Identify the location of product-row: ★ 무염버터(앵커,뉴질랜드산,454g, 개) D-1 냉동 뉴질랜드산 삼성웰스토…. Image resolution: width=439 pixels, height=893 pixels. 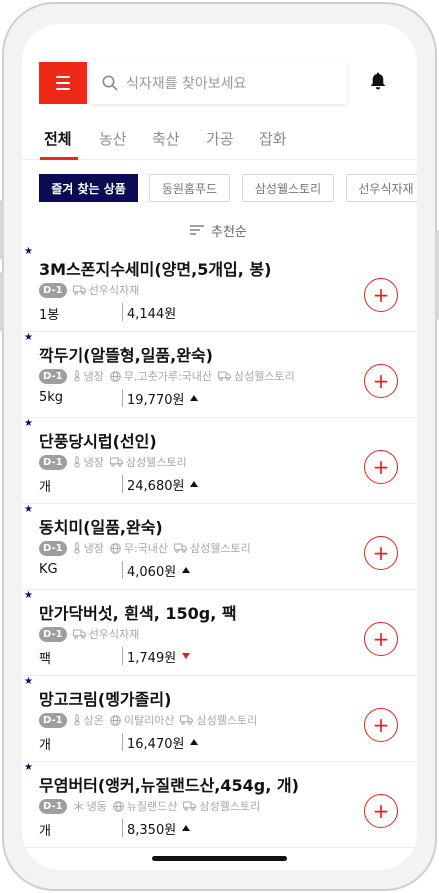
(219, 805).